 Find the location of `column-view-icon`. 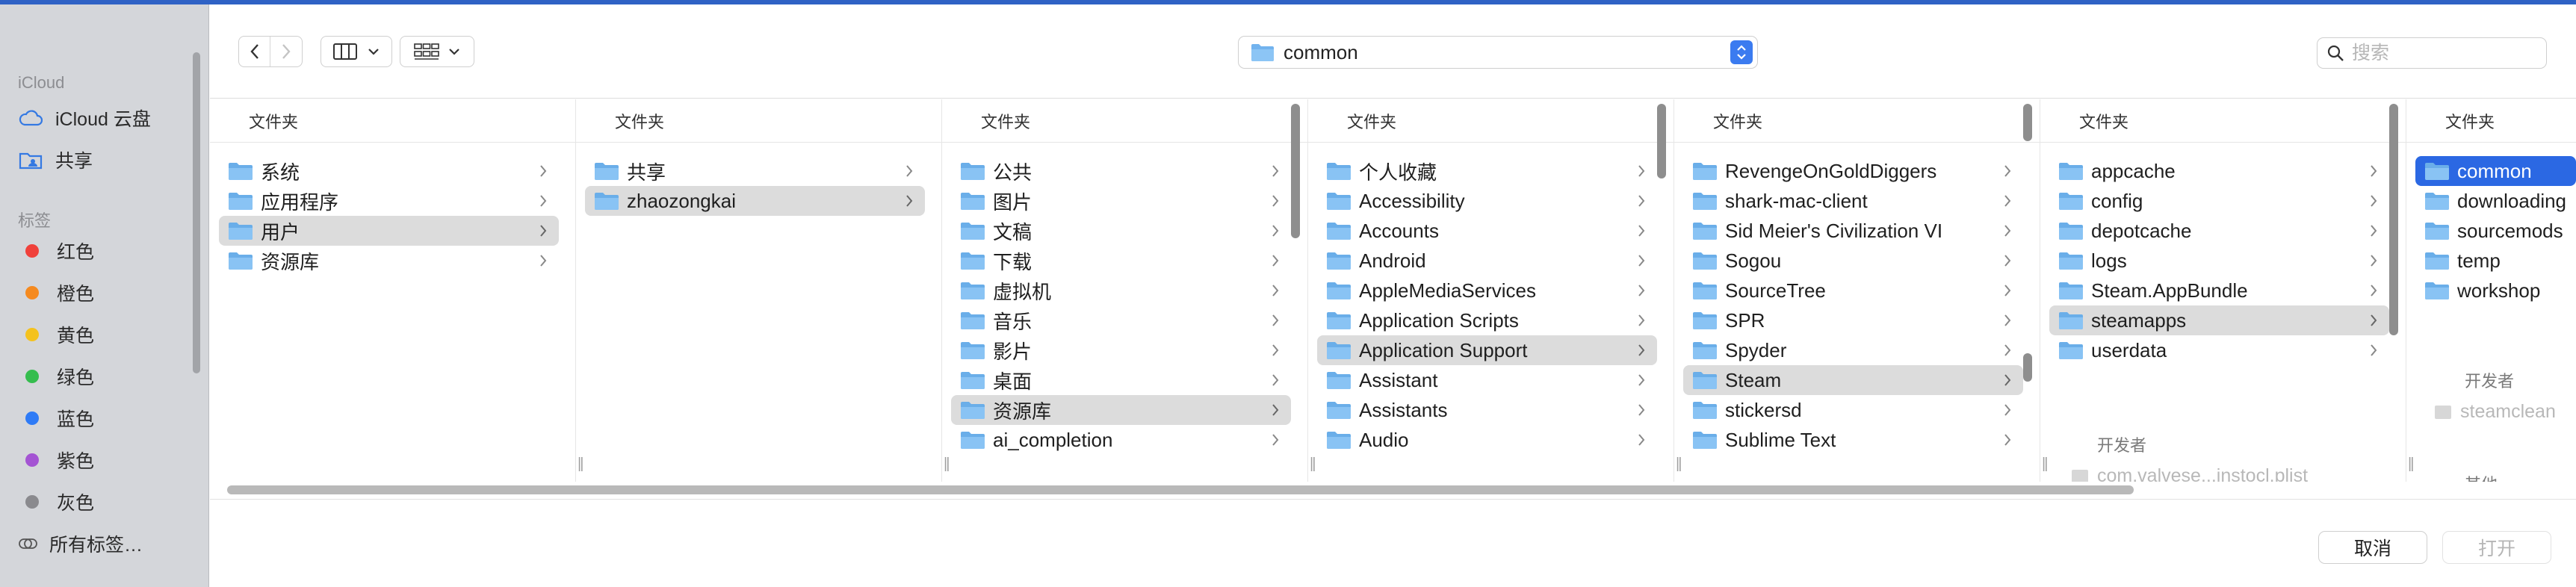

column-view-icon is located at coordinates (345, 51).